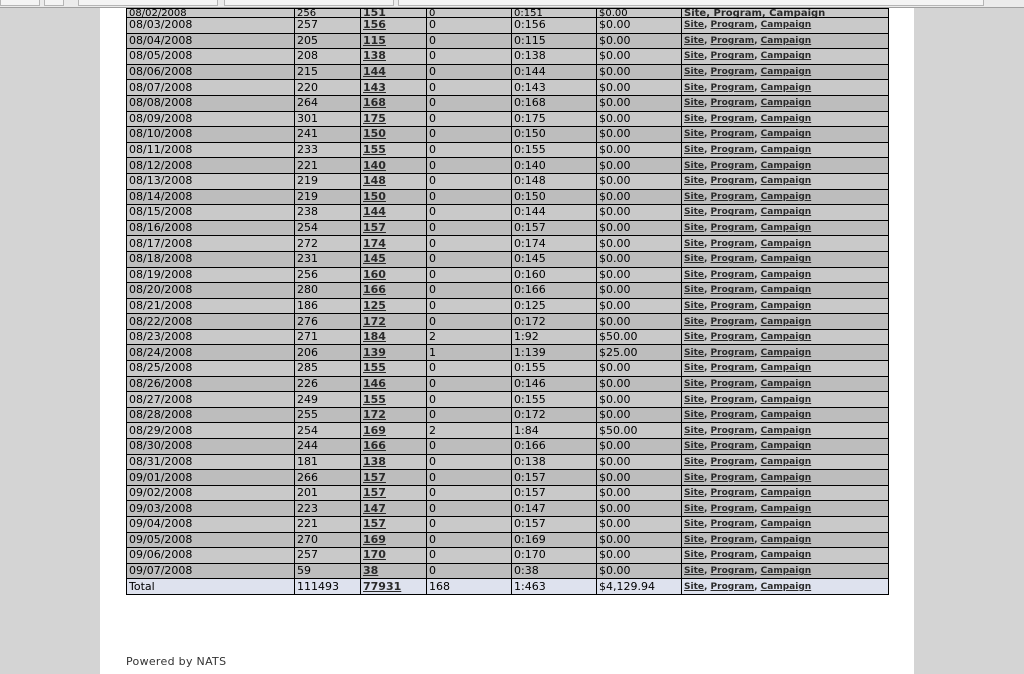 The height and width of the screenshot is (674, 1024). I want to click on unique-hits-link: 139, so click(374, 352).